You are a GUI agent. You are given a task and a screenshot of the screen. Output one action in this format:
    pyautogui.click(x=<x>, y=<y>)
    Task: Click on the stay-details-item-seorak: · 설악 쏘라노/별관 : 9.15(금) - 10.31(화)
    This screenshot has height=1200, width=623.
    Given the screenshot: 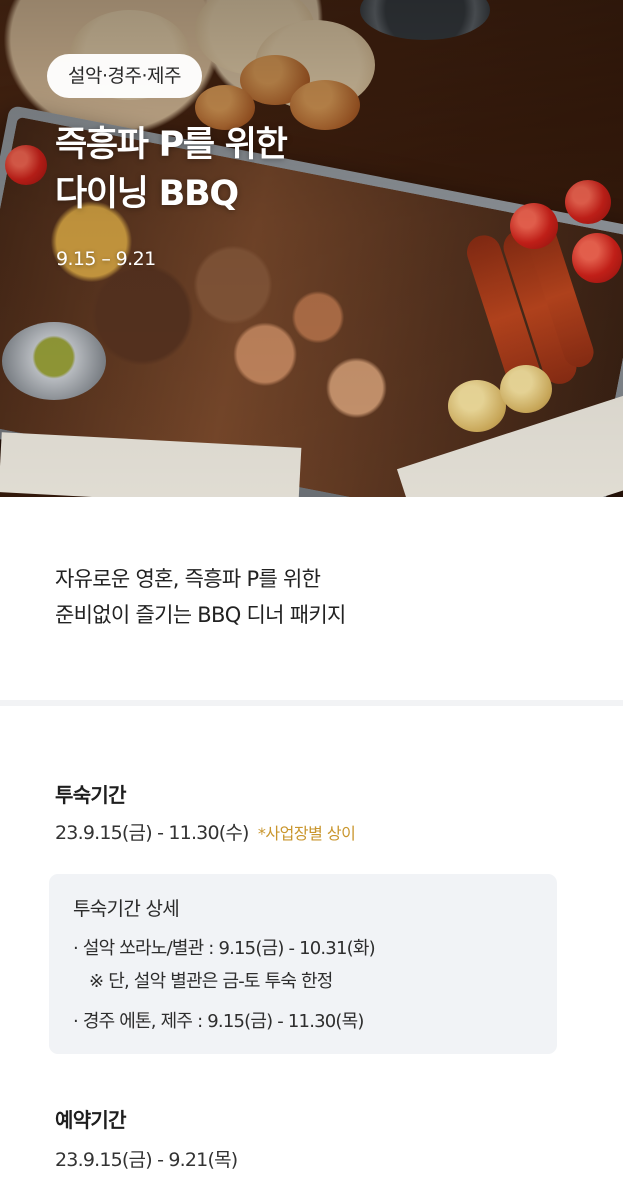 What is the action you would take?
    pyautogui.click(x=224, y=948)
    